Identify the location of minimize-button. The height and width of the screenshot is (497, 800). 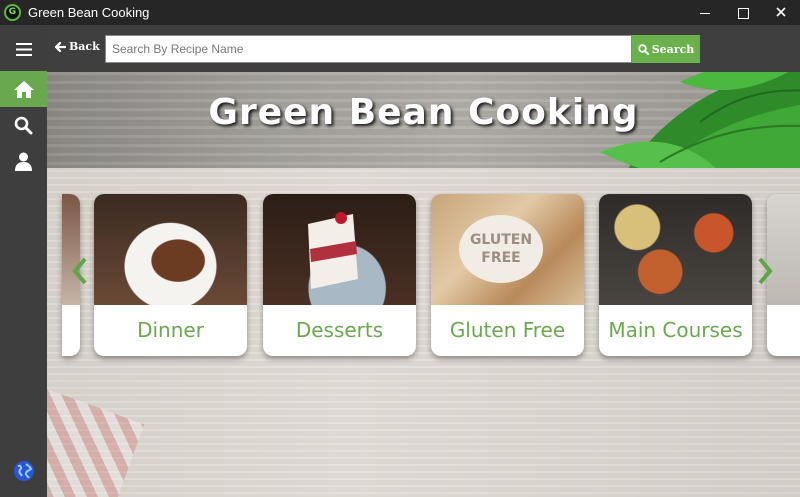
(705, 12).